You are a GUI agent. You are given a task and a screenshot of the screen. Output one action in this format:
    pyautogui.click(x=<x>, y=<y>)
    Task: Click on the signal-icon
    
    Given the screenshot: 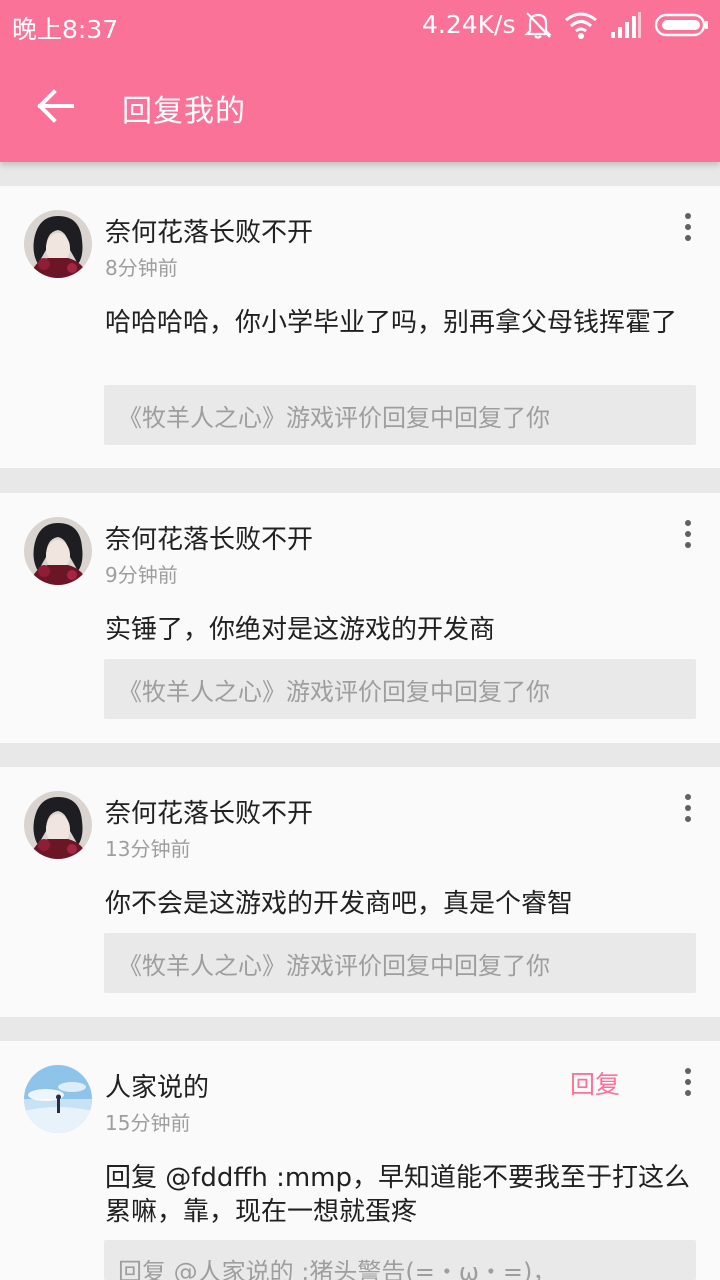 What is the action you would take?
    pyautogui.click(x=626, y=25)
    